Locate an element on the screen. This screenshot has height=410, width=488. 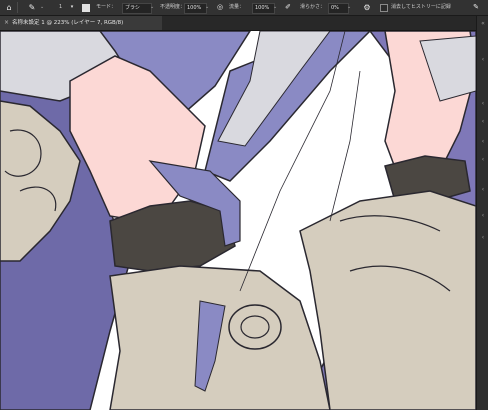
panel-icon-4: ‹ is located at coordinates (483, 142).